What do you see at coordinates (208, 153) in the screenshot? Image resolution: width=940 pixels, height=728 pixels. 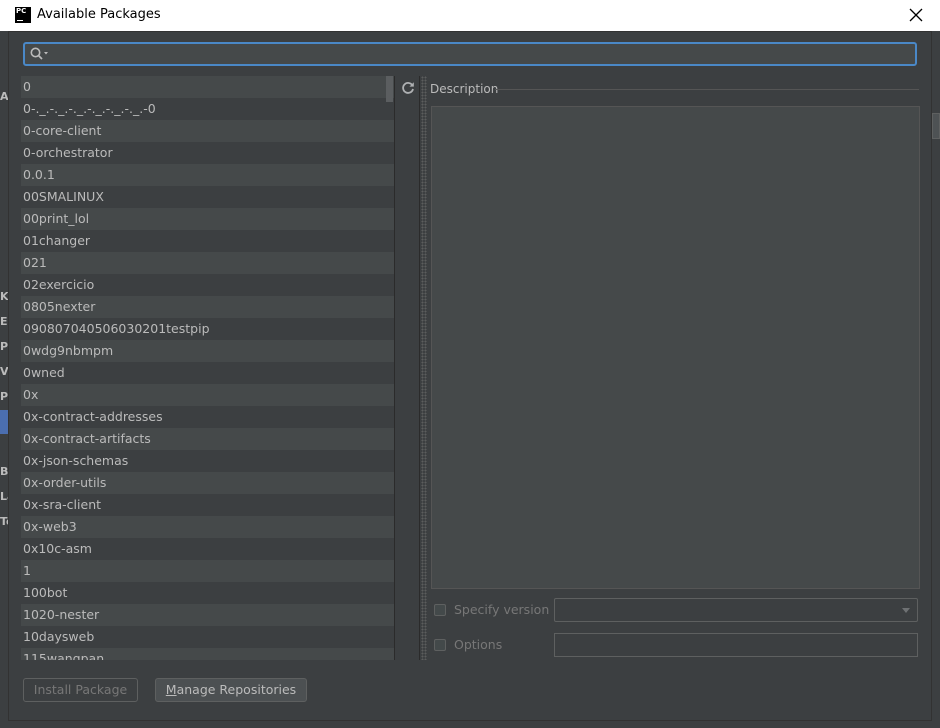 I see `package-list-item: 0-orchestrator` at bounding box center [208, 153].